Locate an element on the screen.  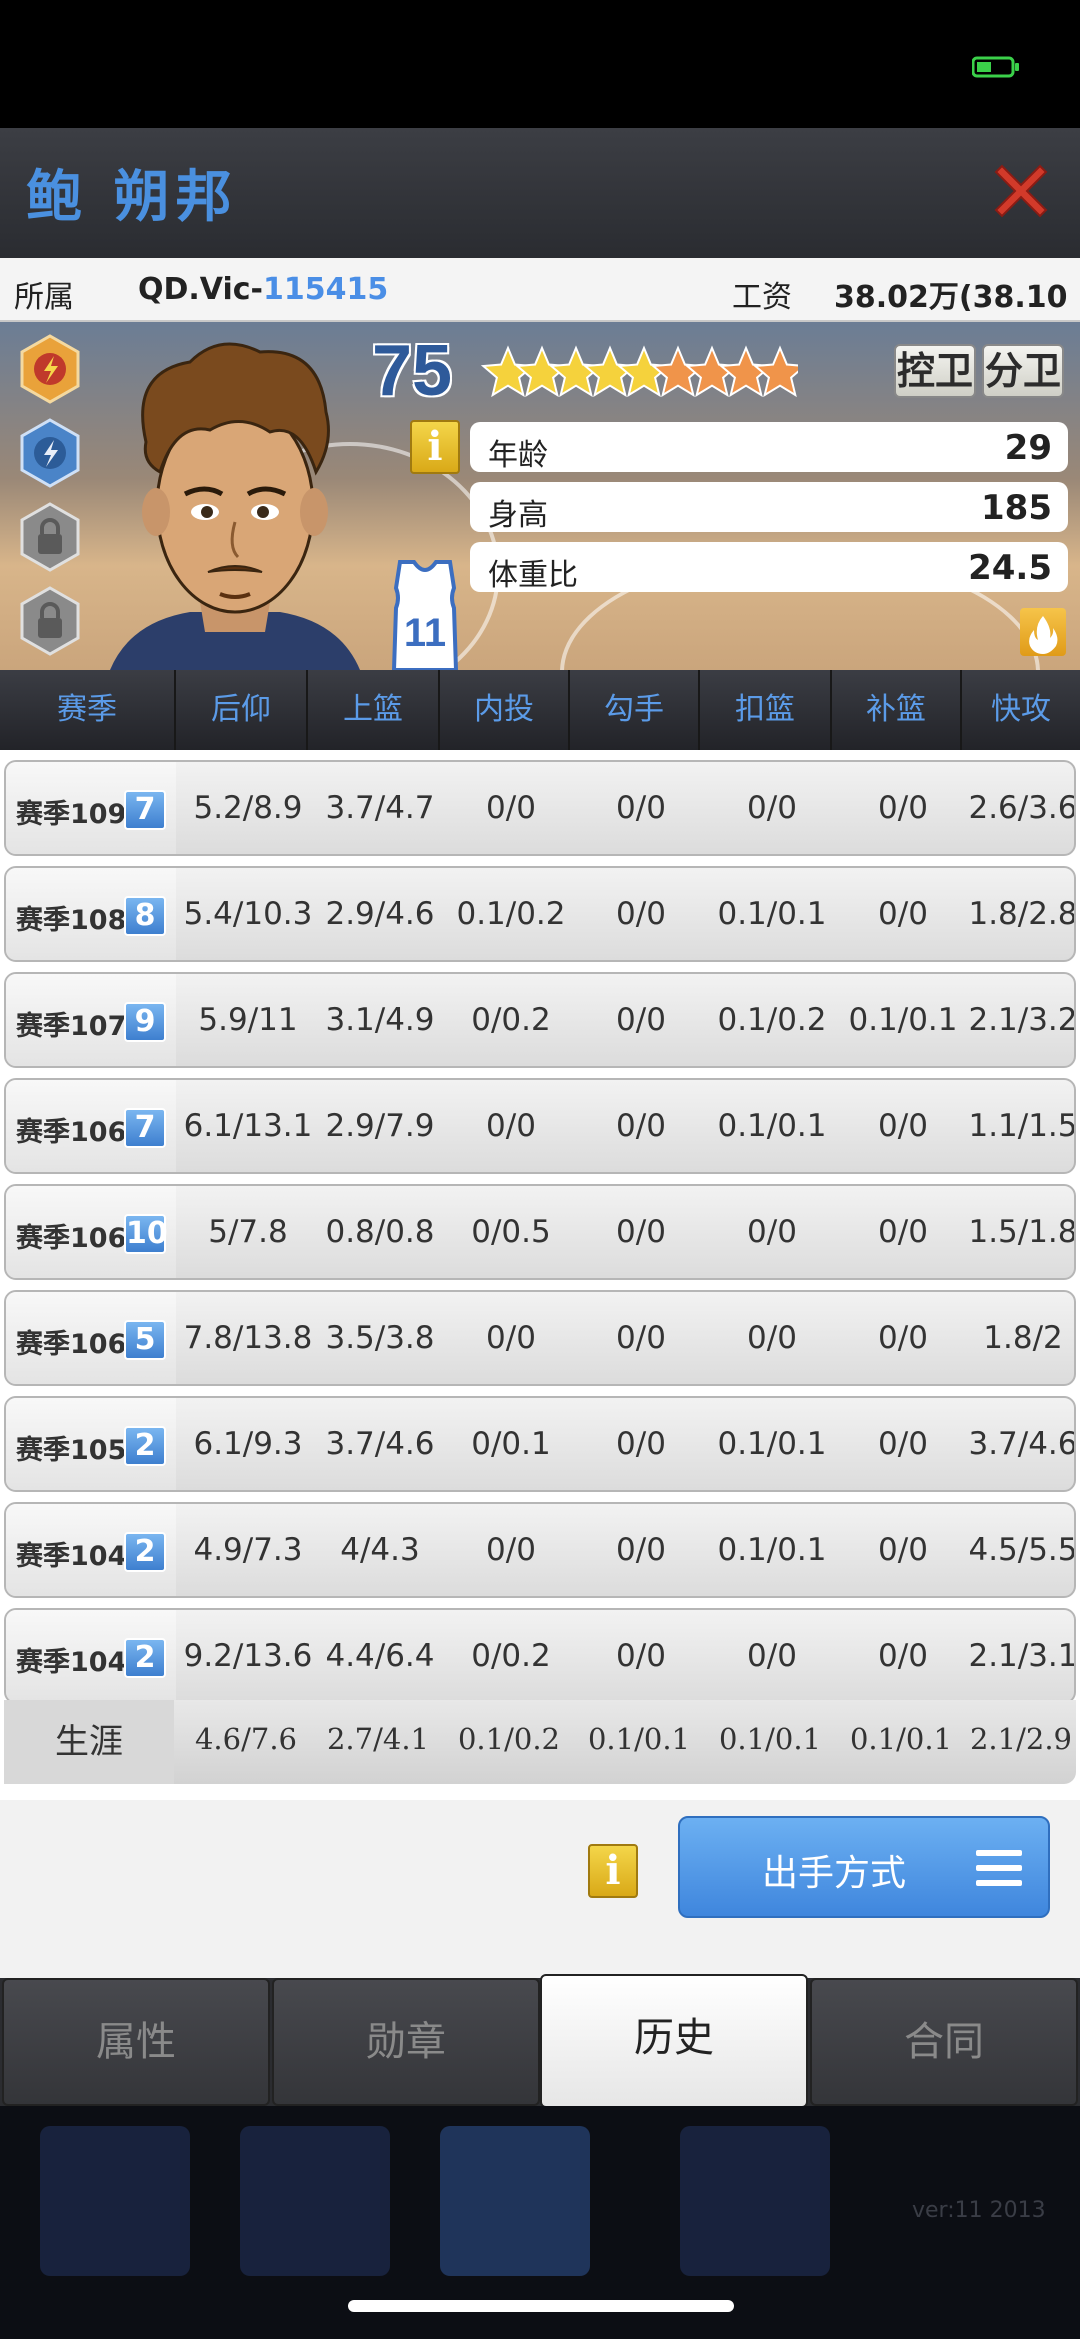
season-games-badge: 5 is located at coordinates (145, 1340).